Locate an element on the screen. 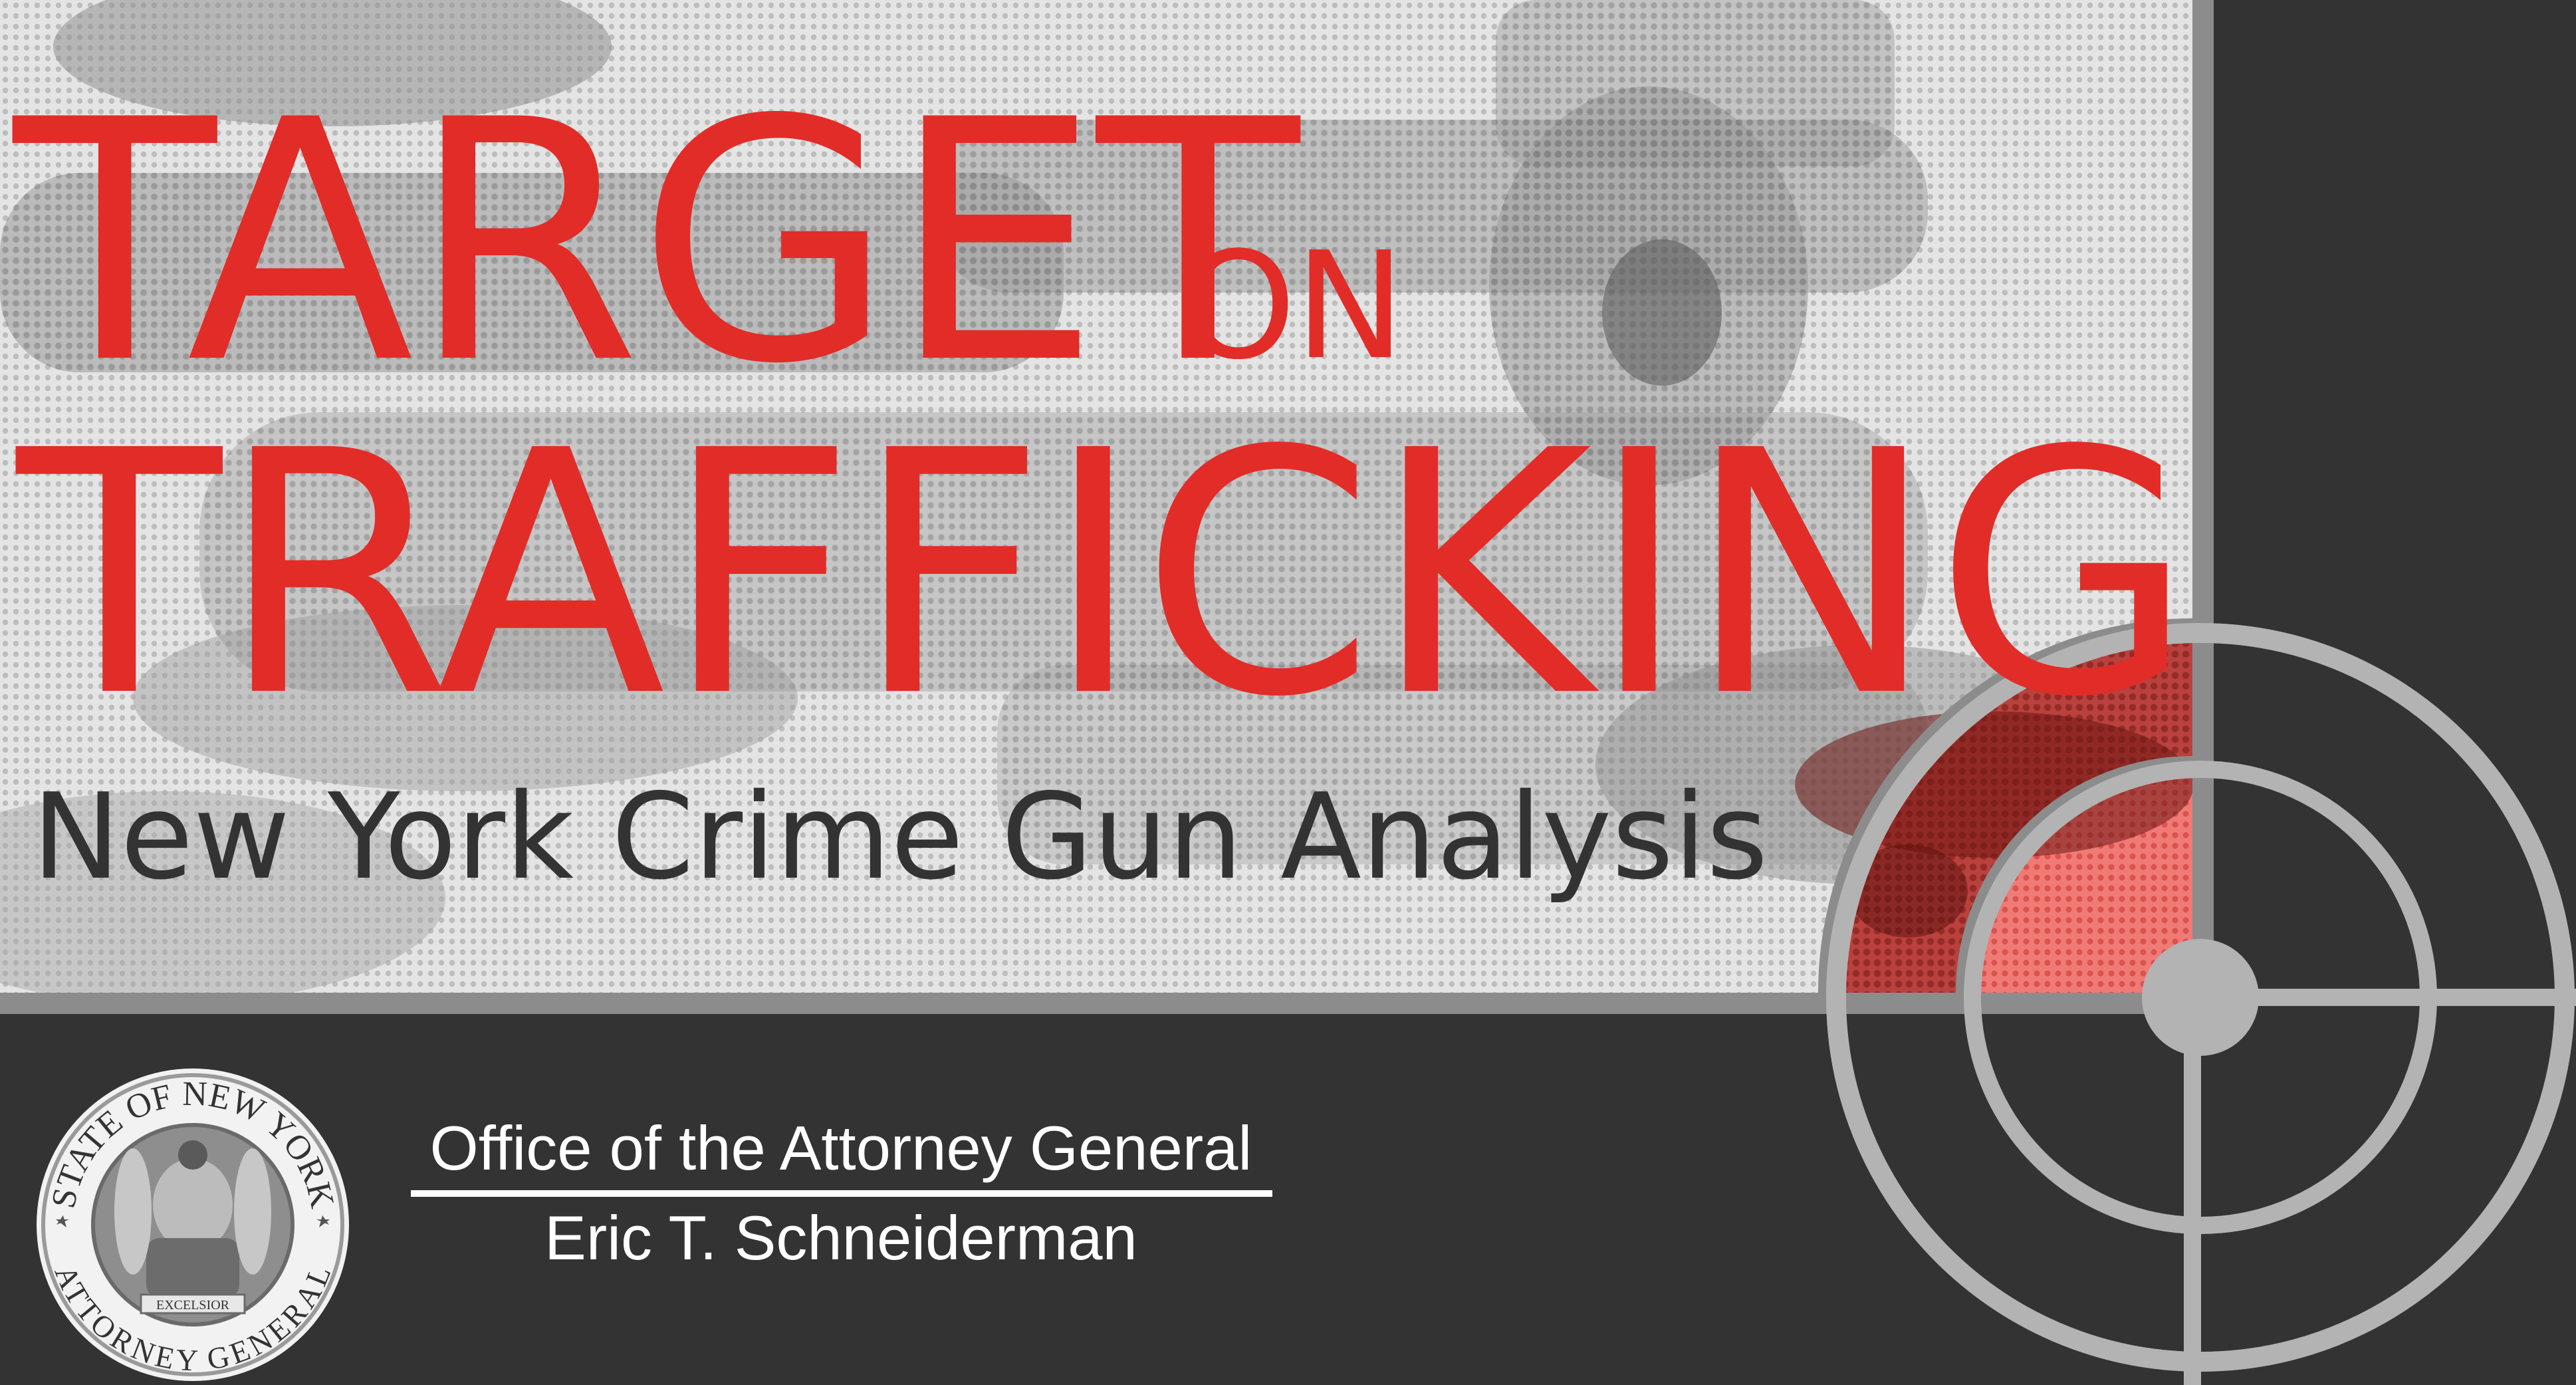 The width and height of the screenshot is (2576, 1385). footer-divider is located at coordinates (841, 1194).